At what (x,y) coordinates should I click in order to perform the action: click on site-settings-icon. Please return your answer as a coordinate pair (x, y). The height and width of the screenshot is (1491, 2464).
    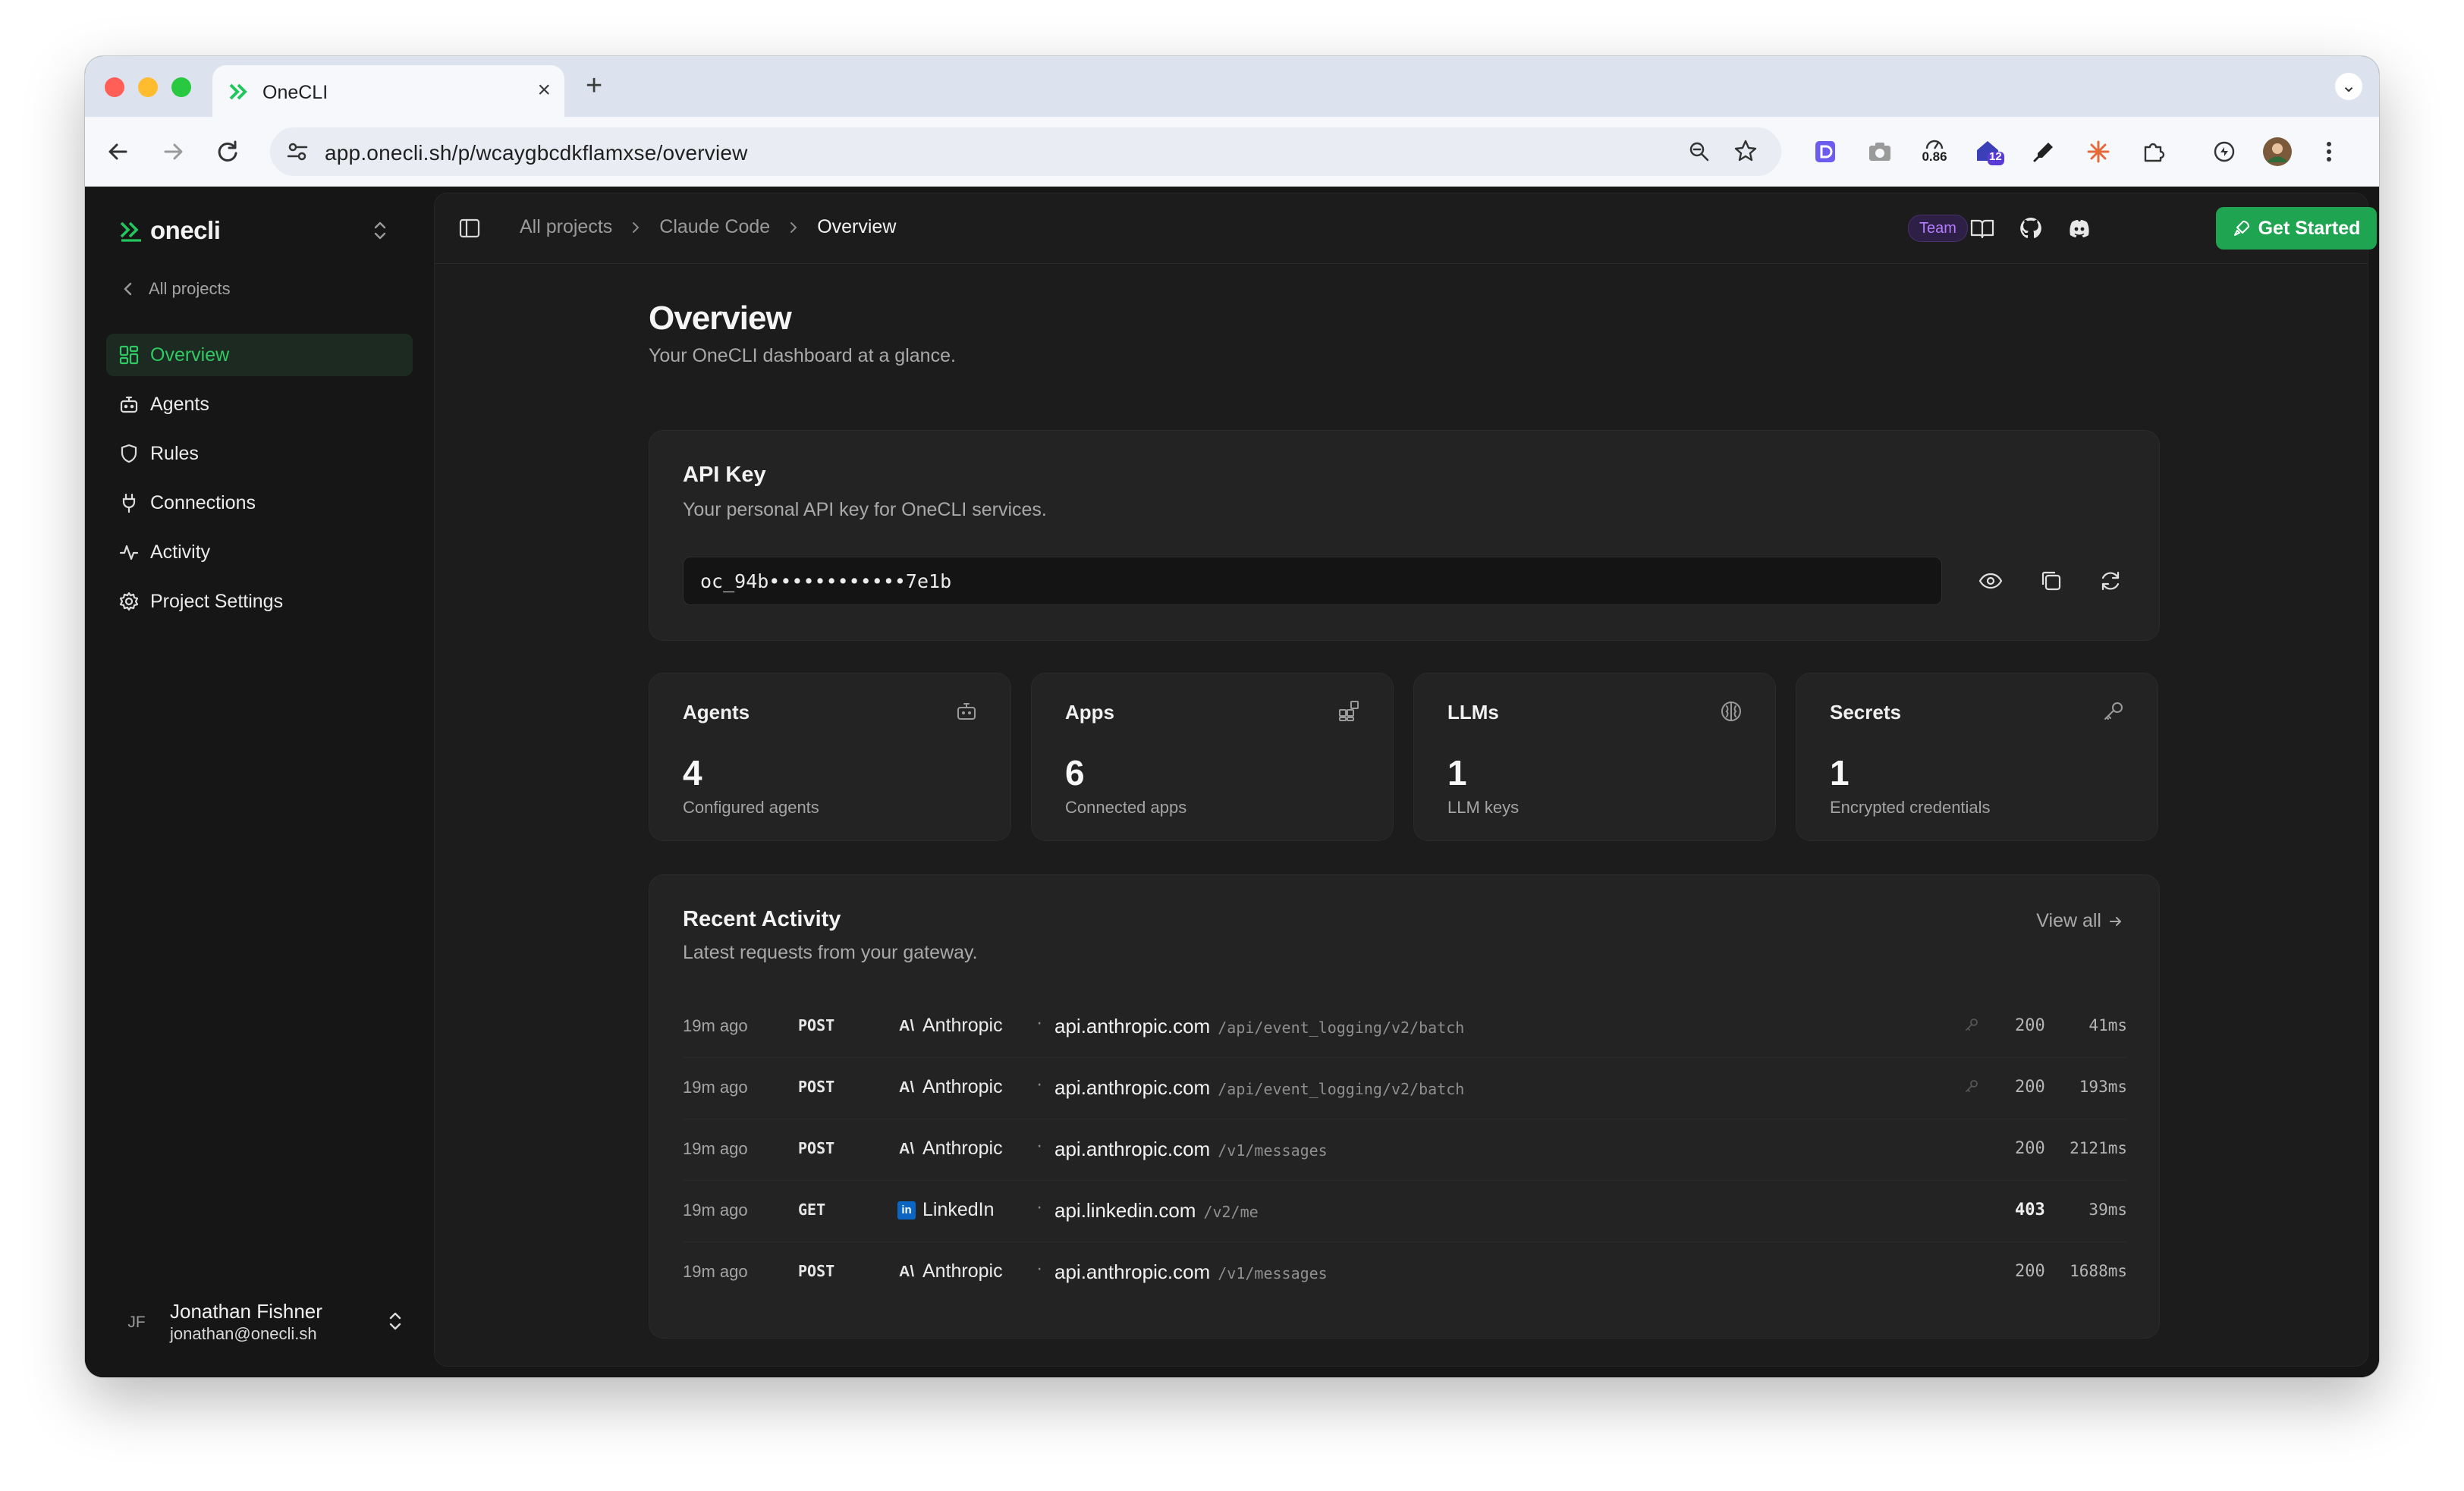
    Looking at the image, I should click on (297, 152).